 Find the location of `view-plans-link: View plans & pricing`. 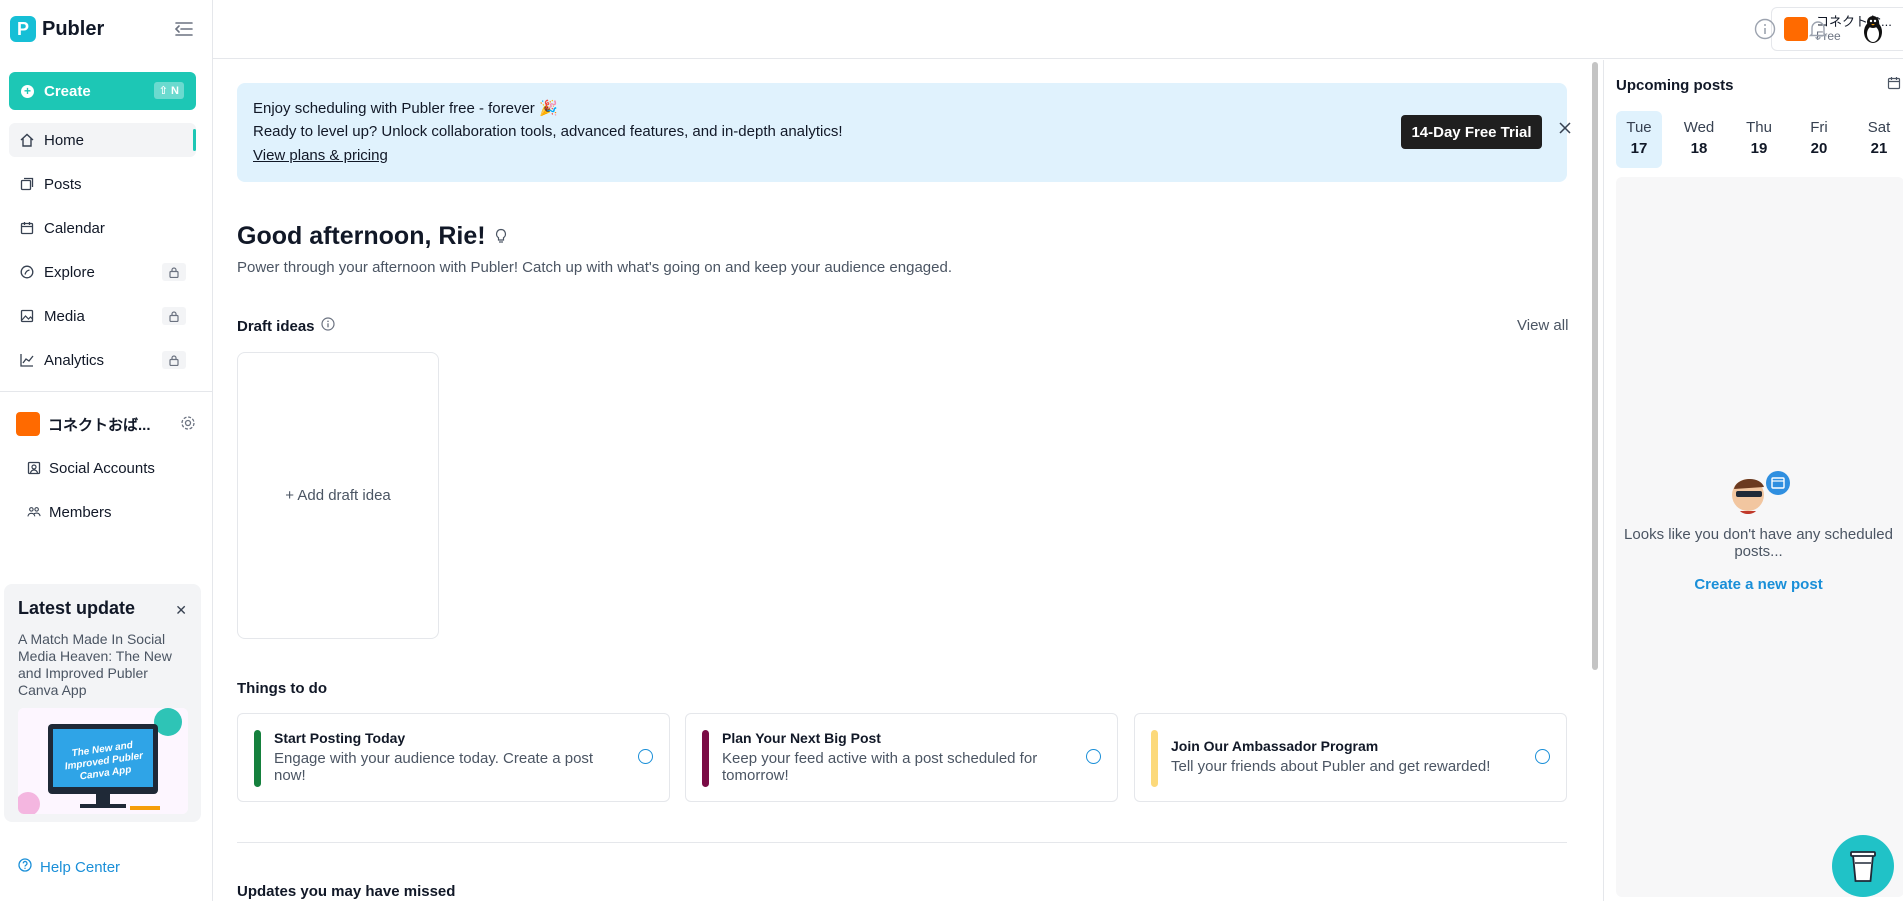

view-plans-link: View plans & pricing is located at coordinates (902, 156).